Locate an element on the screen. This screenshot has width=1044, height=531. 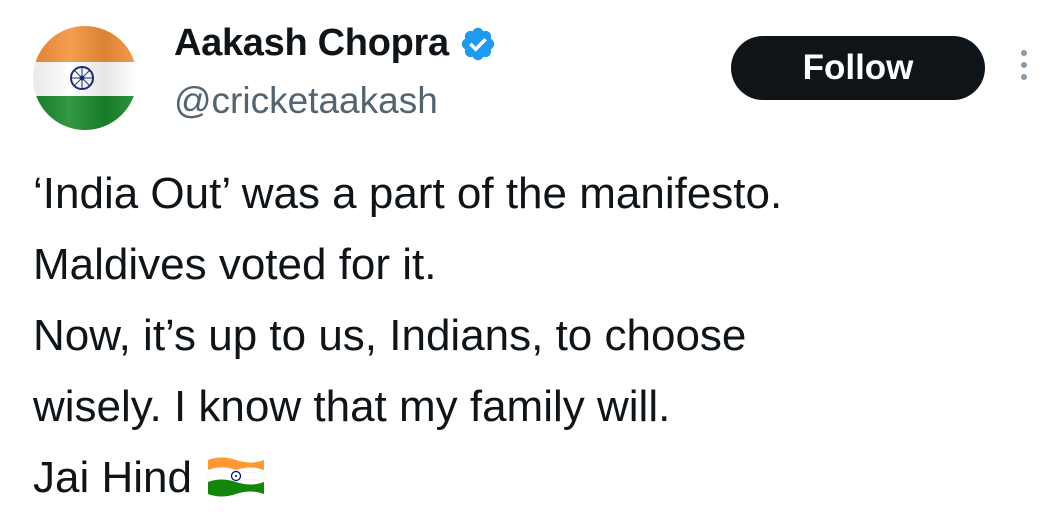
india-flag-avatar-icon is located at coordinates (85, 78).